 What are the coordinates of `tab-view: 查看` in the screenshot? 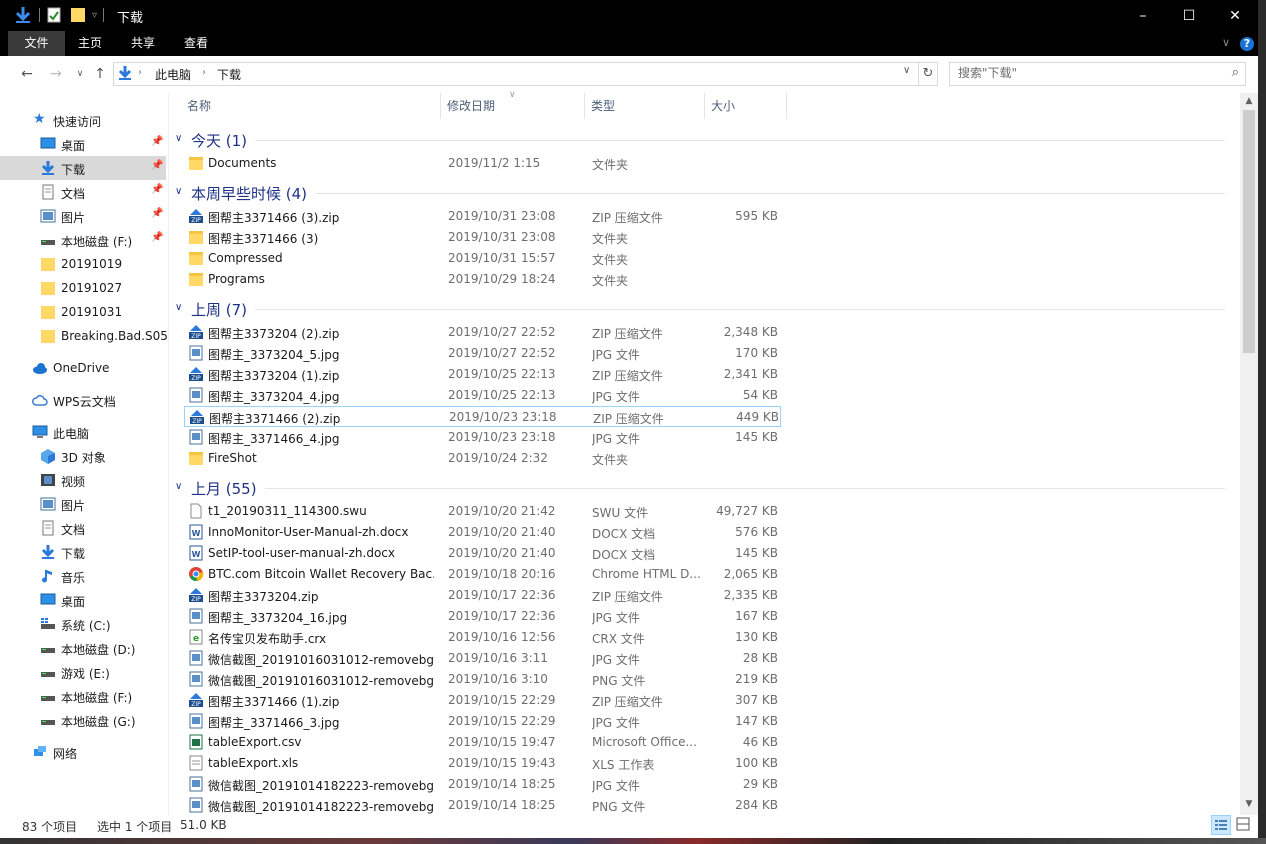 It's located at (196, 43).